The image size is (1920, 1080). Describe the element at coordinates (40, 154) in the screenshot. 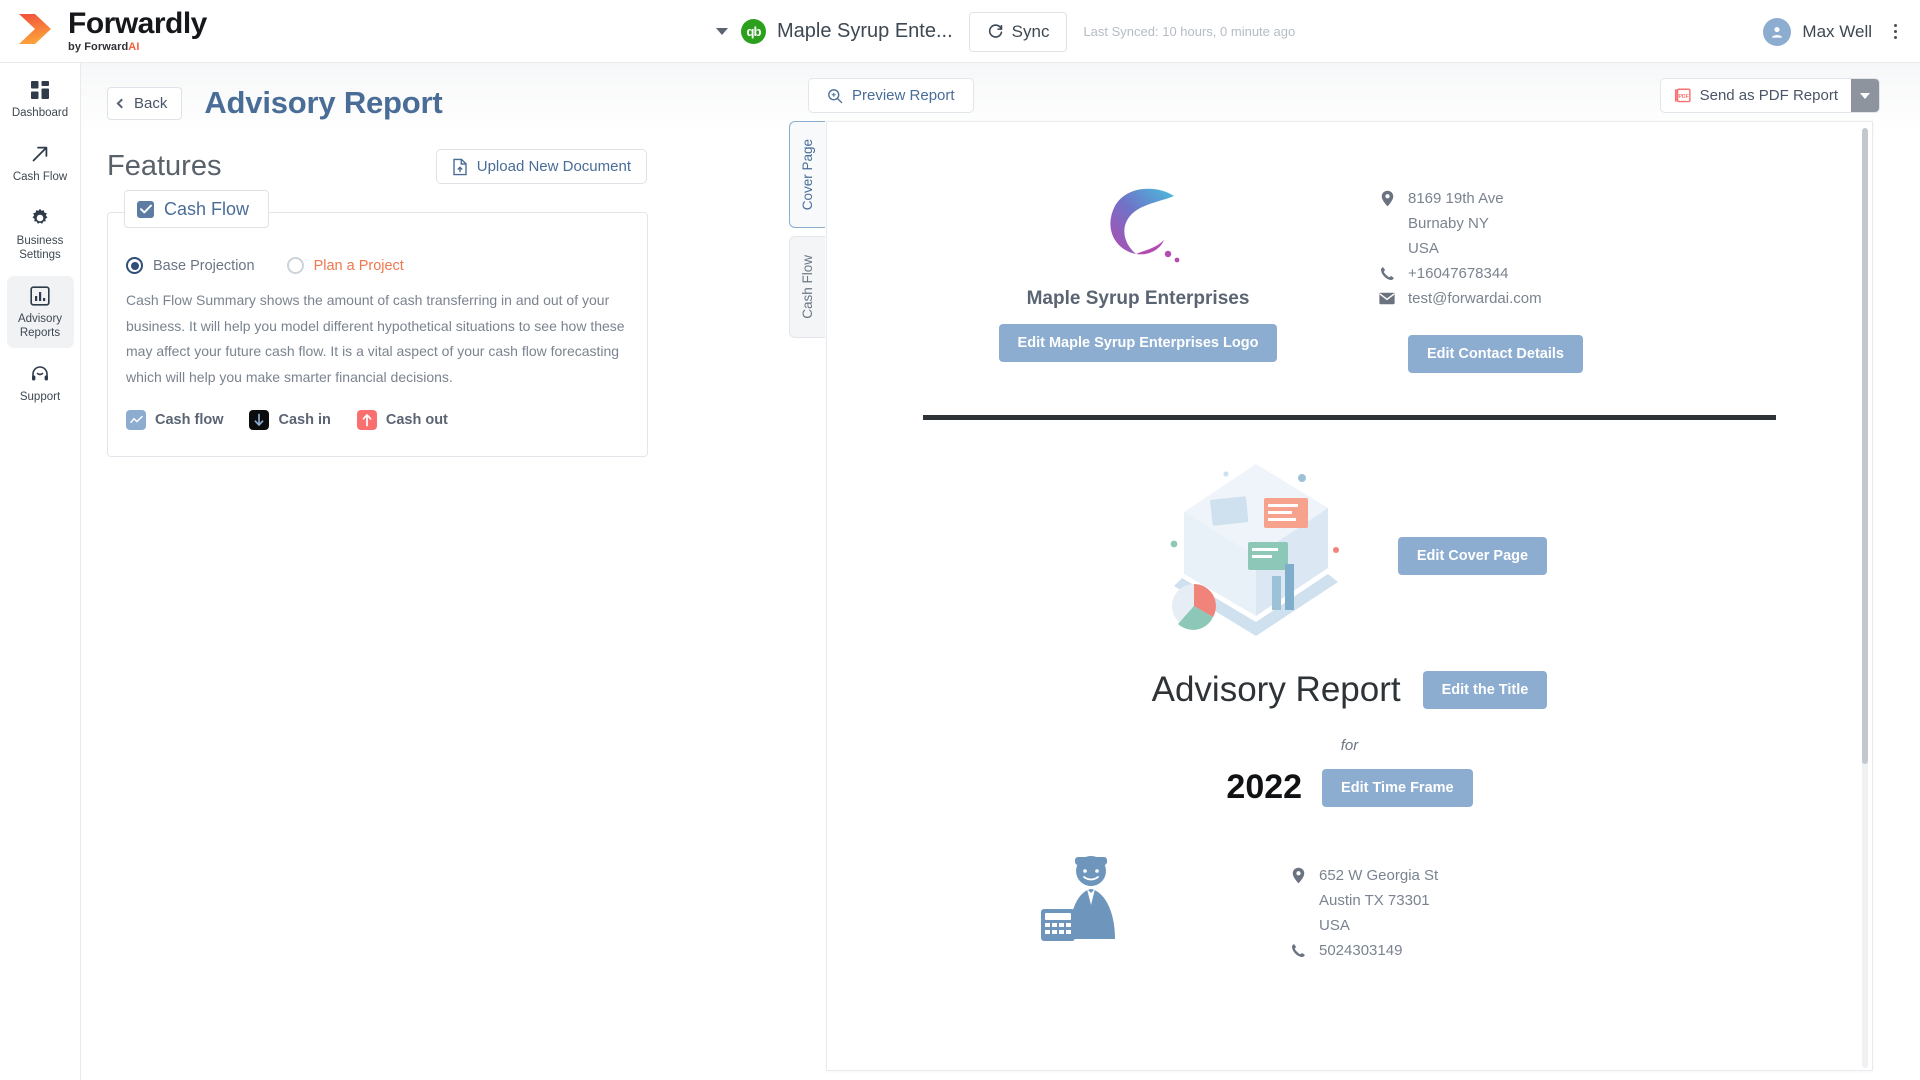

I see `arrow-up-right-icon` at that location.